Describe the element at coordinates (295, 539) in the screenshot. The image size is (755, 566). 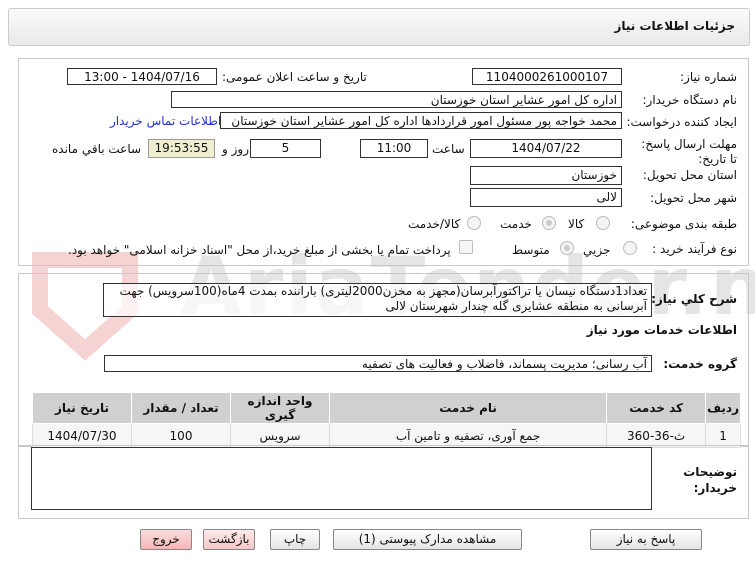
I see `print-button: چاپ` at that location.